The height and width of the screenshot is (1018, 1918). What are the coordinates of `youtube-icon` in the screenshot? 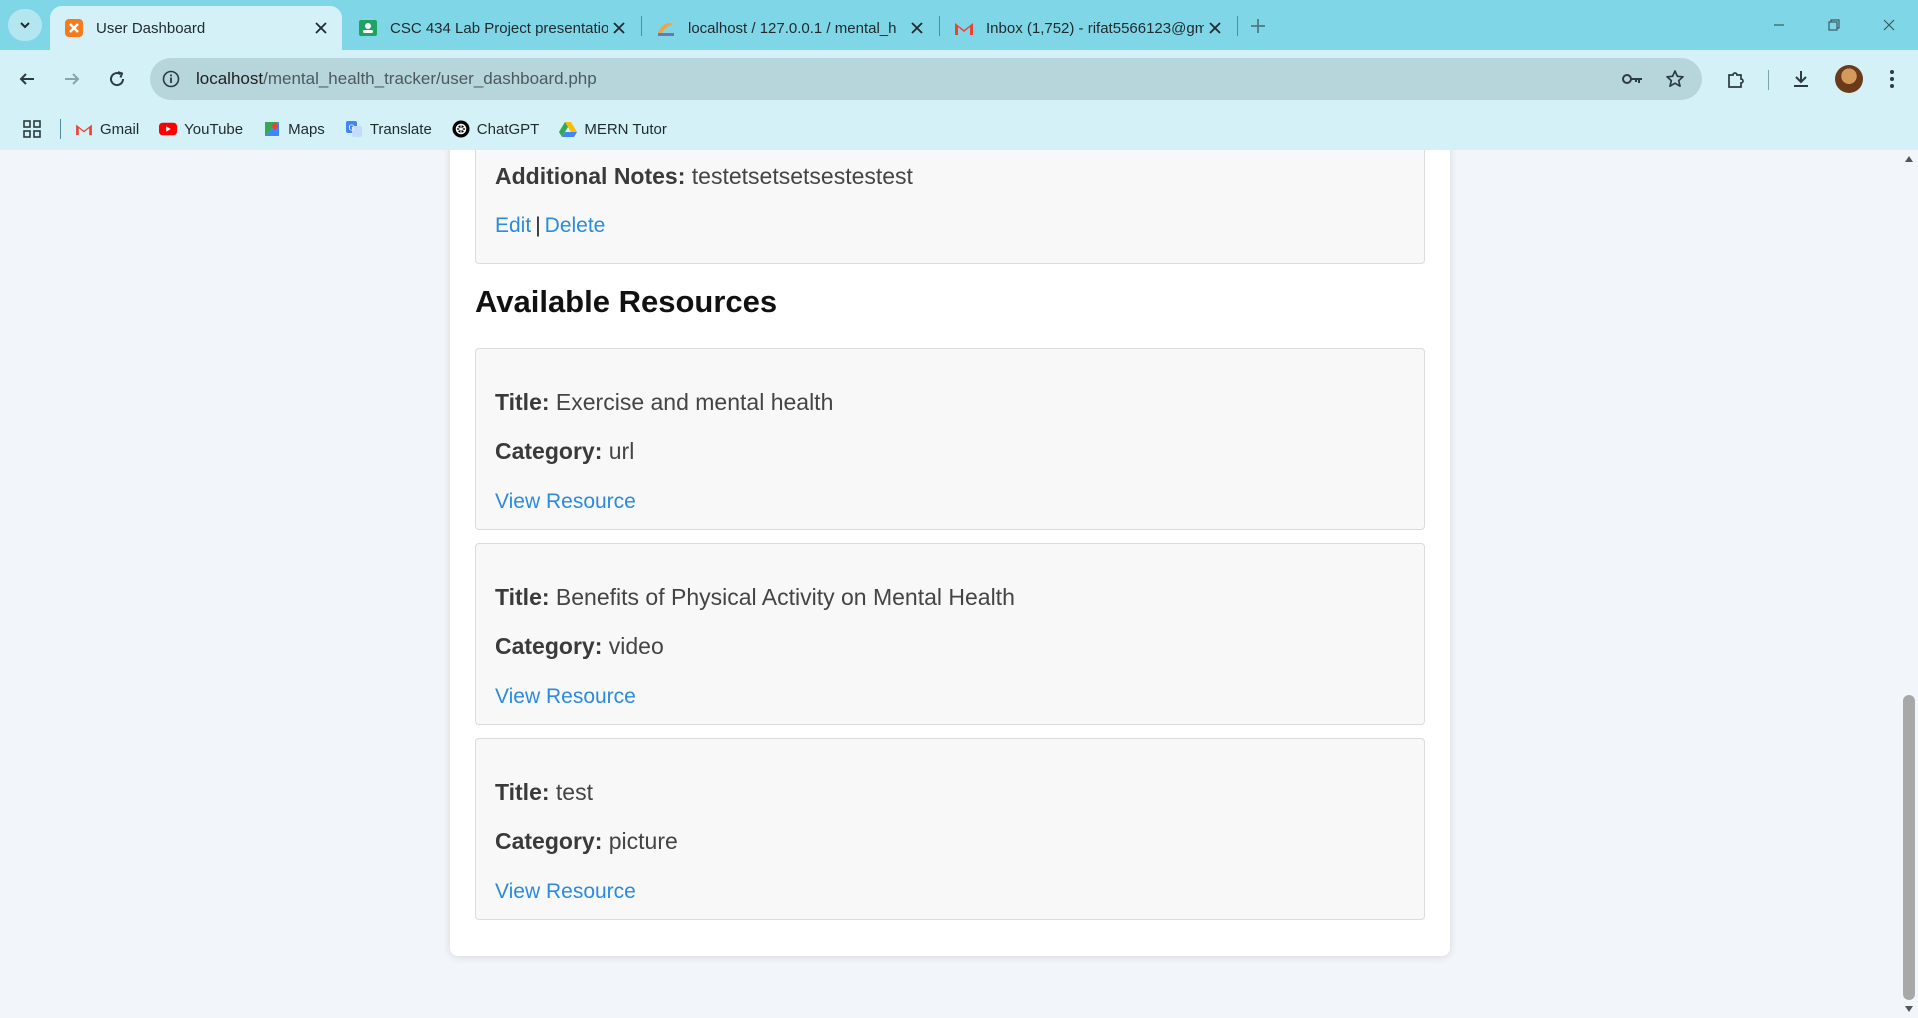 It's located at (168, 129).